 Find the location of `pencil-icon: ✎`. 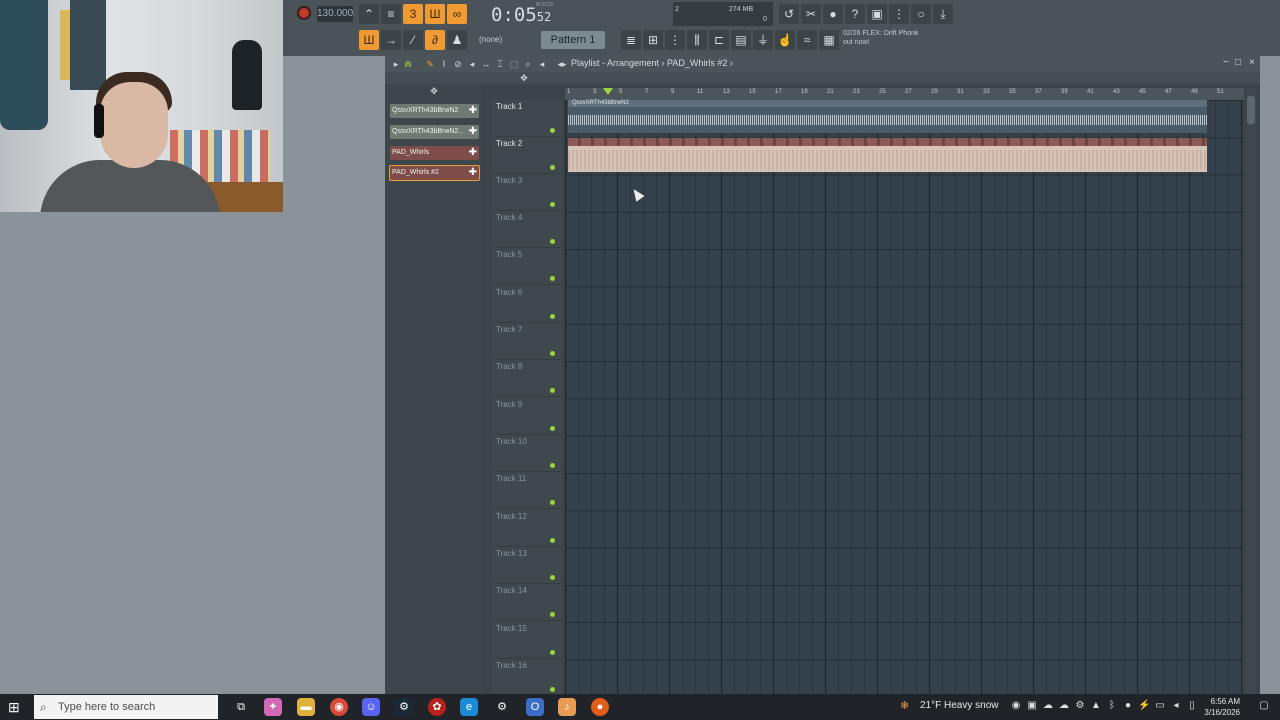

pencil-icon: ✎ is located at coordinates (430, 64).